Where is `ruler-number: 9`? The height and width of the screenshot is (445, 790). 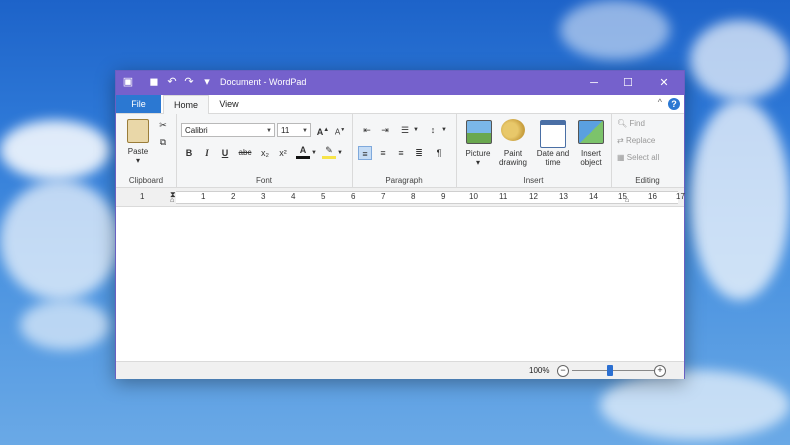 ruler-number: 9 is located at coordinates (443, 196).